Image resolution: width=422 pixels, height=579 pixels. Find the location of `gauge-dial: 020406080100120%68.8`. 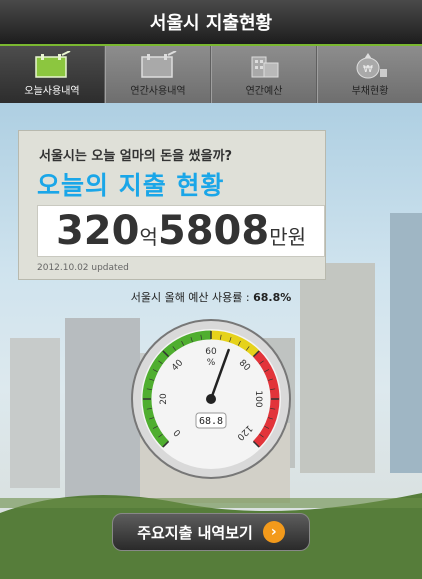

gauge-dial: 020406080100120%68.8 is located at coordinates (211, 399).